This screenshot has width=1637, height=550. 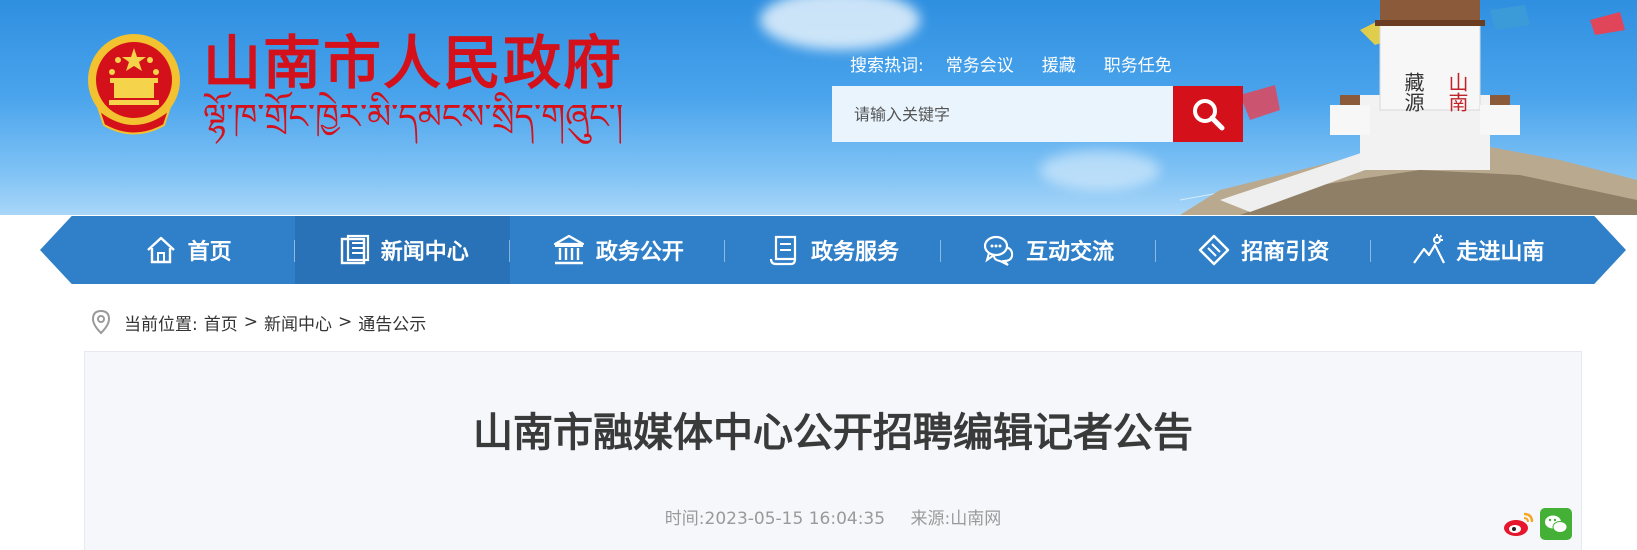 What do you see at coordinates (1214, 250) in the screenshot?
I see `handshake-icon` at bounding box center [1214, 250].